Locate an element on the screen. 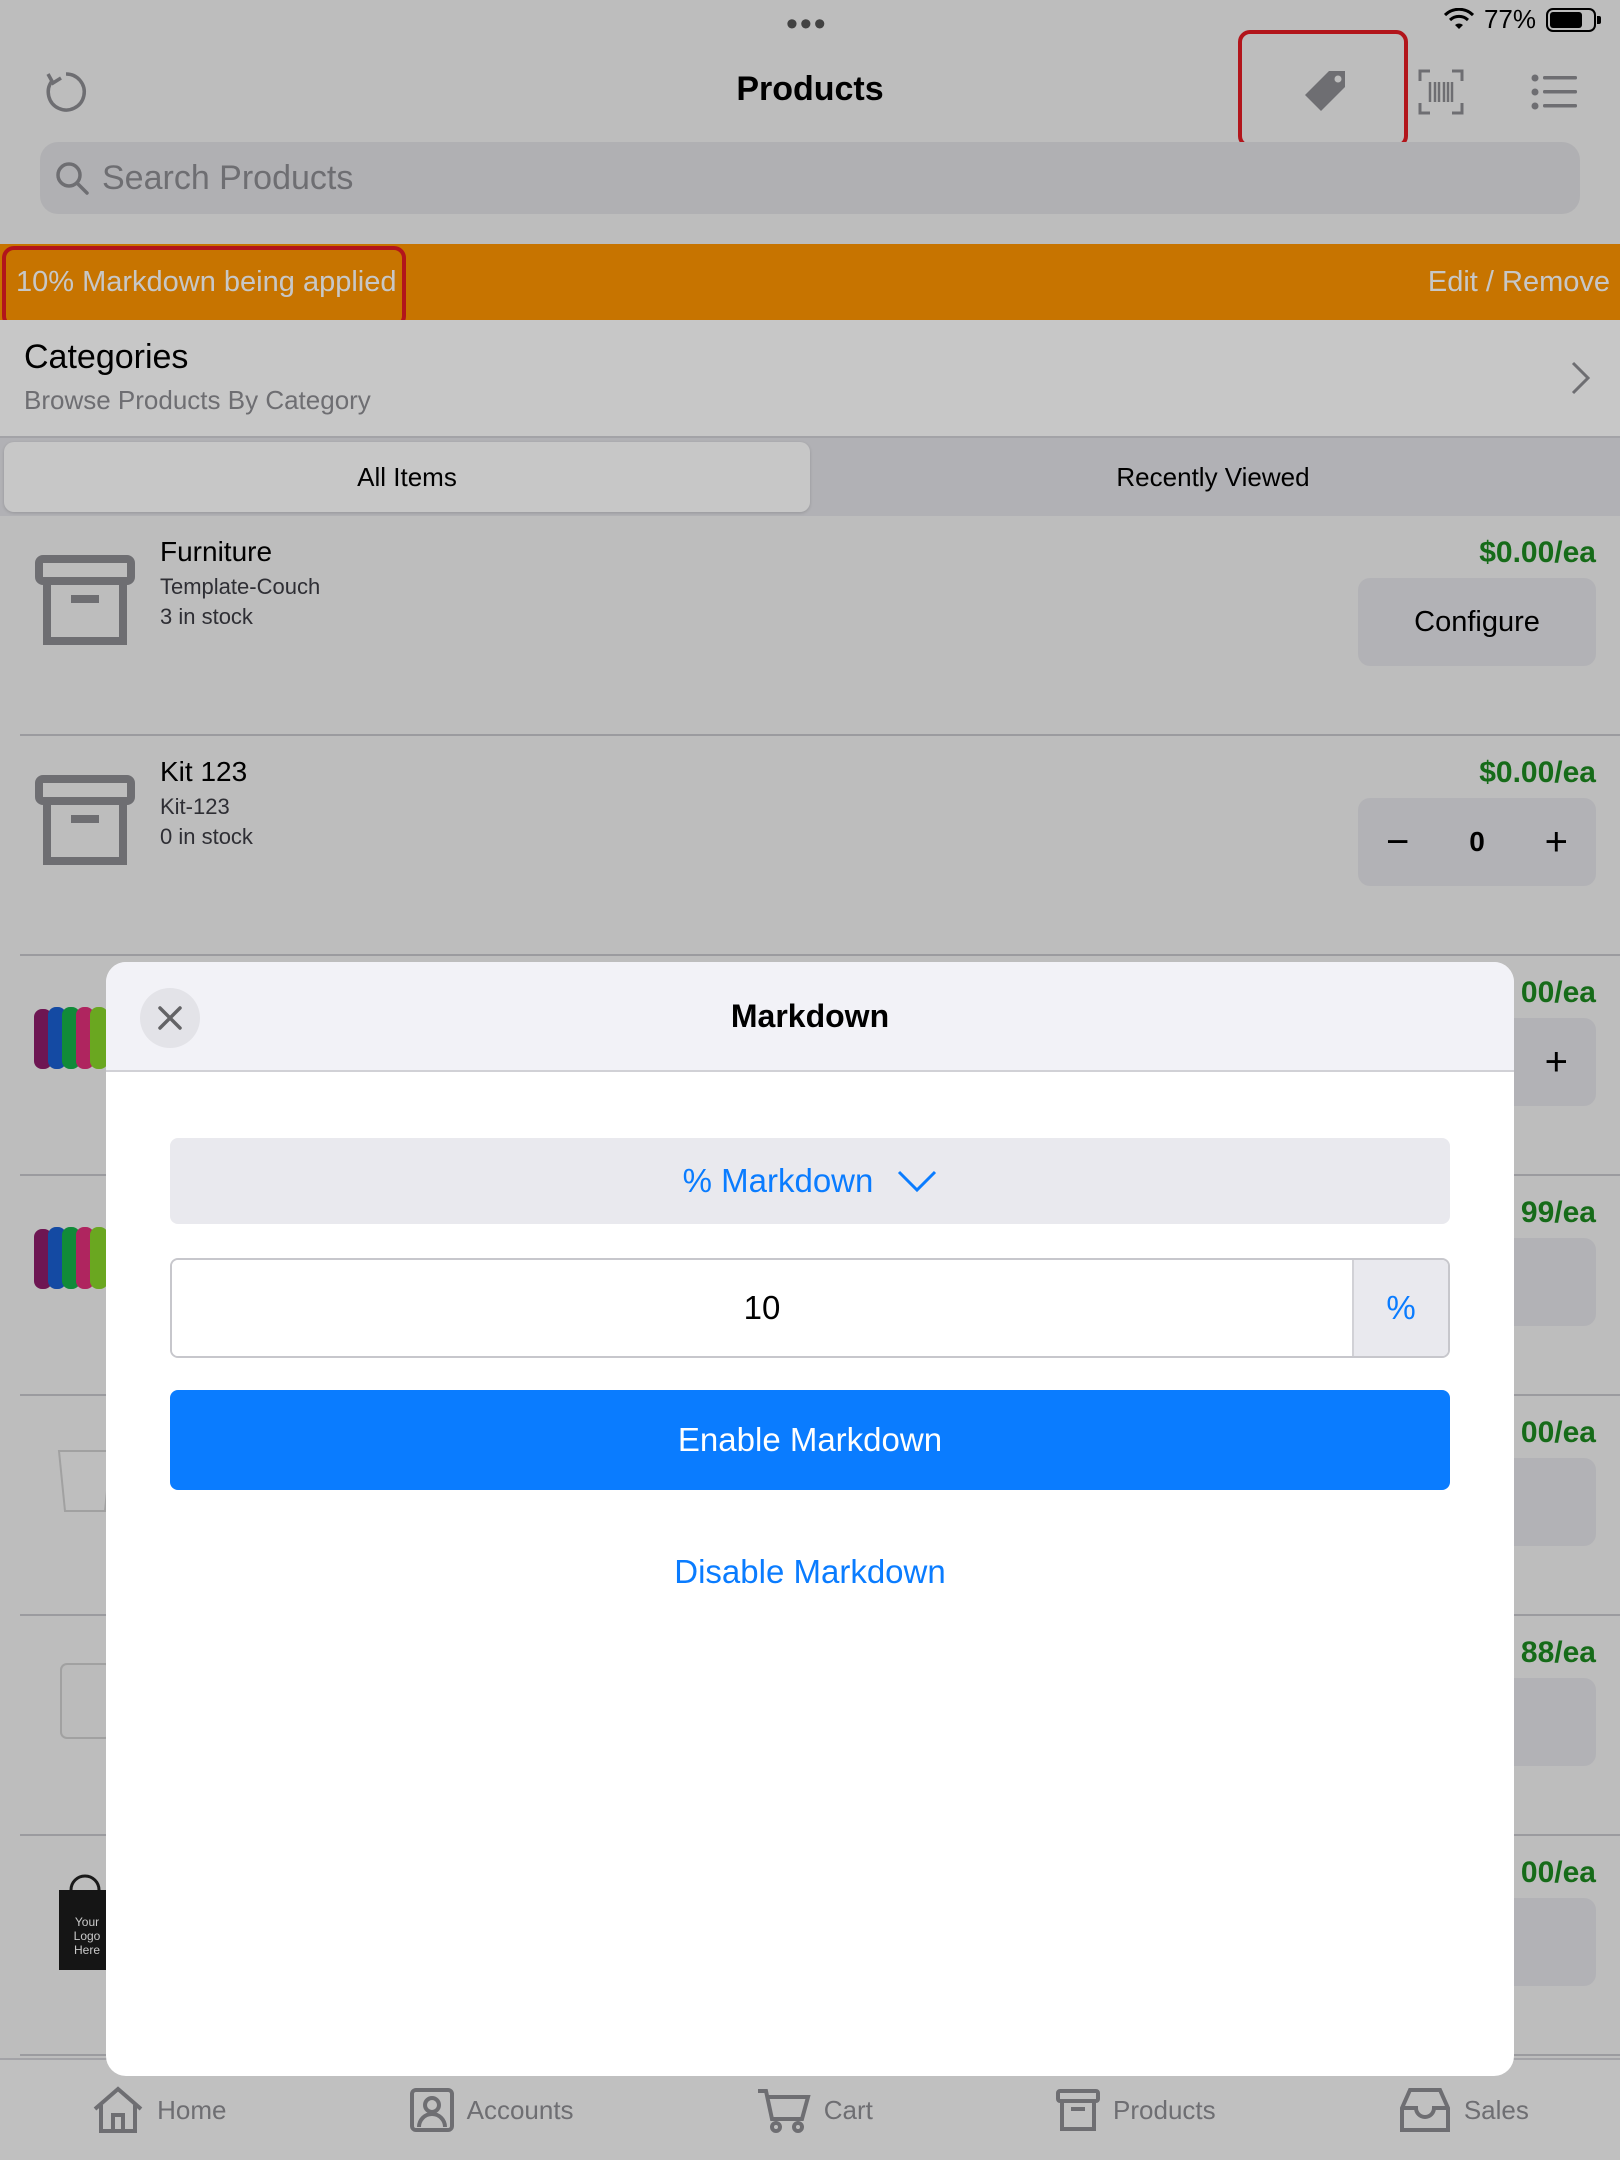 The width and height of the screenshot is (1620, 2160). modal-title: Markdown is located at coordinates (810, 1016).